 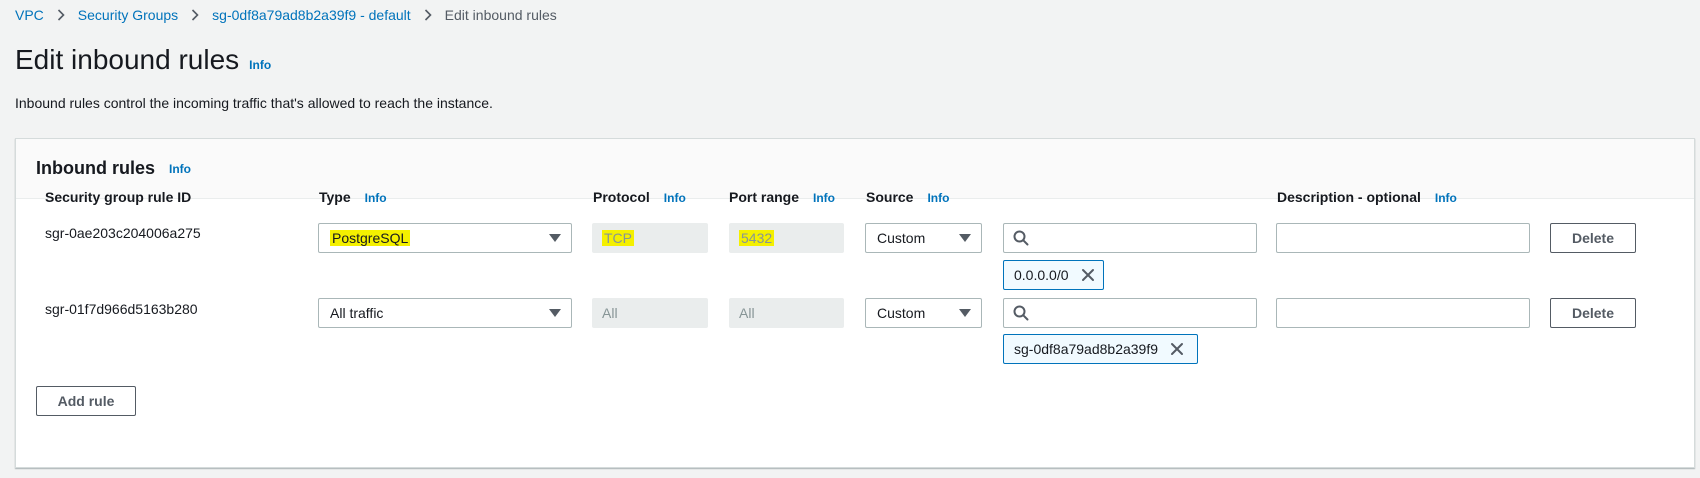 I want to click on port-range-field: 5432, so click(x=786, y=238).